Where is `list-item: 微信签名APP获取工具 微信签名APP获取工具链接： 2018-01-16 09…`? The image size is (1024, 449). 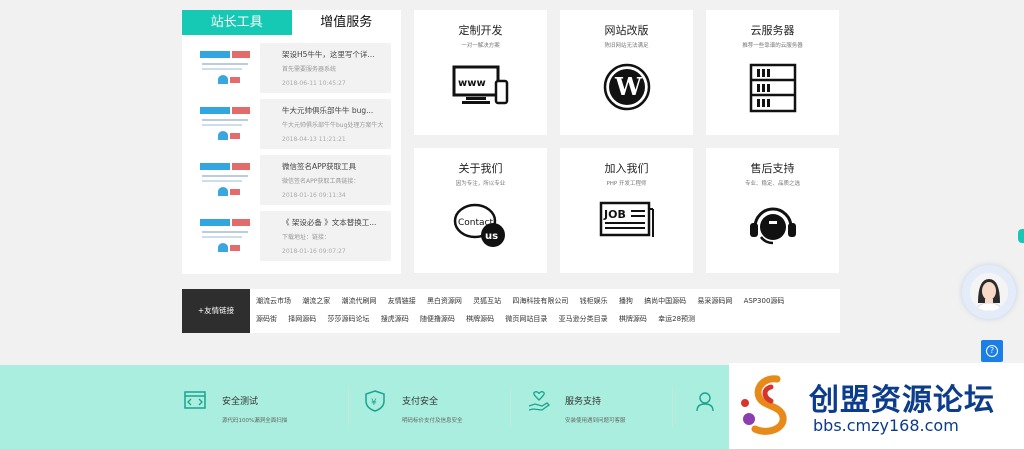 list-item: 微信签名APP获取工具 微信签名APP获取工具链接： 2018-01-16 09… is located at coordinates (292, 180).